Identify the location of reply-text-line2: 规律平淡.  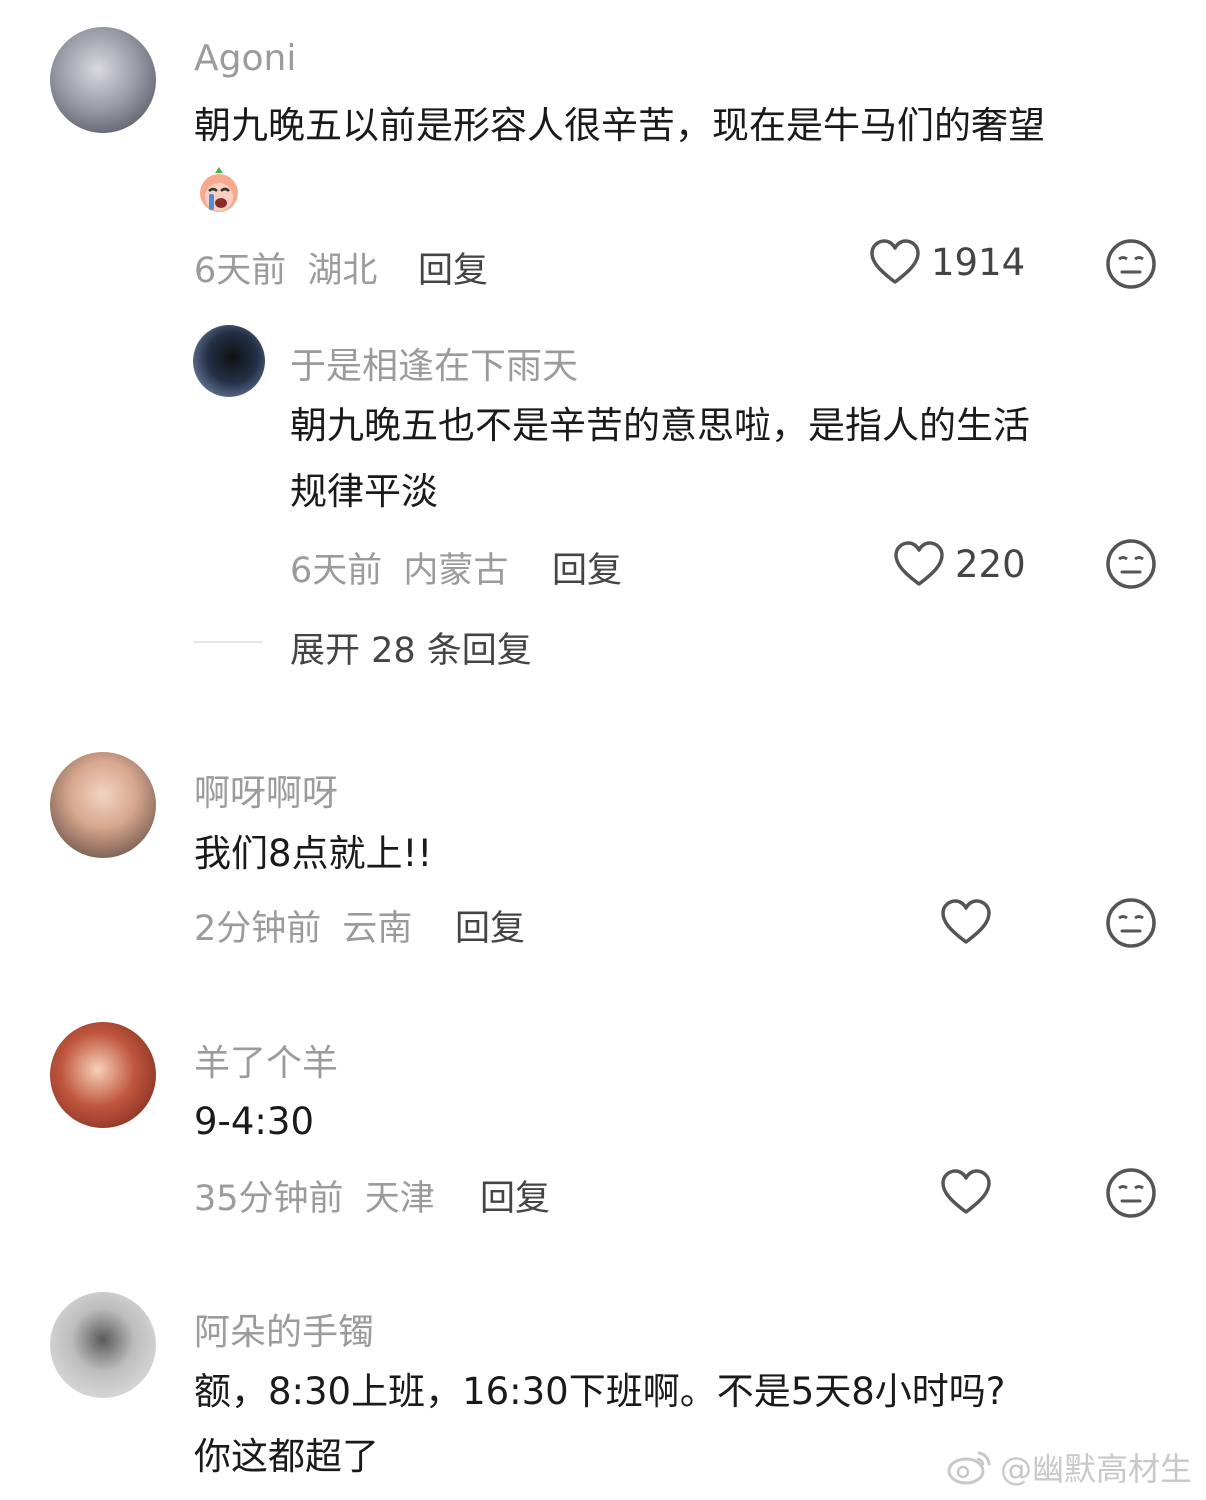
(364, 491).